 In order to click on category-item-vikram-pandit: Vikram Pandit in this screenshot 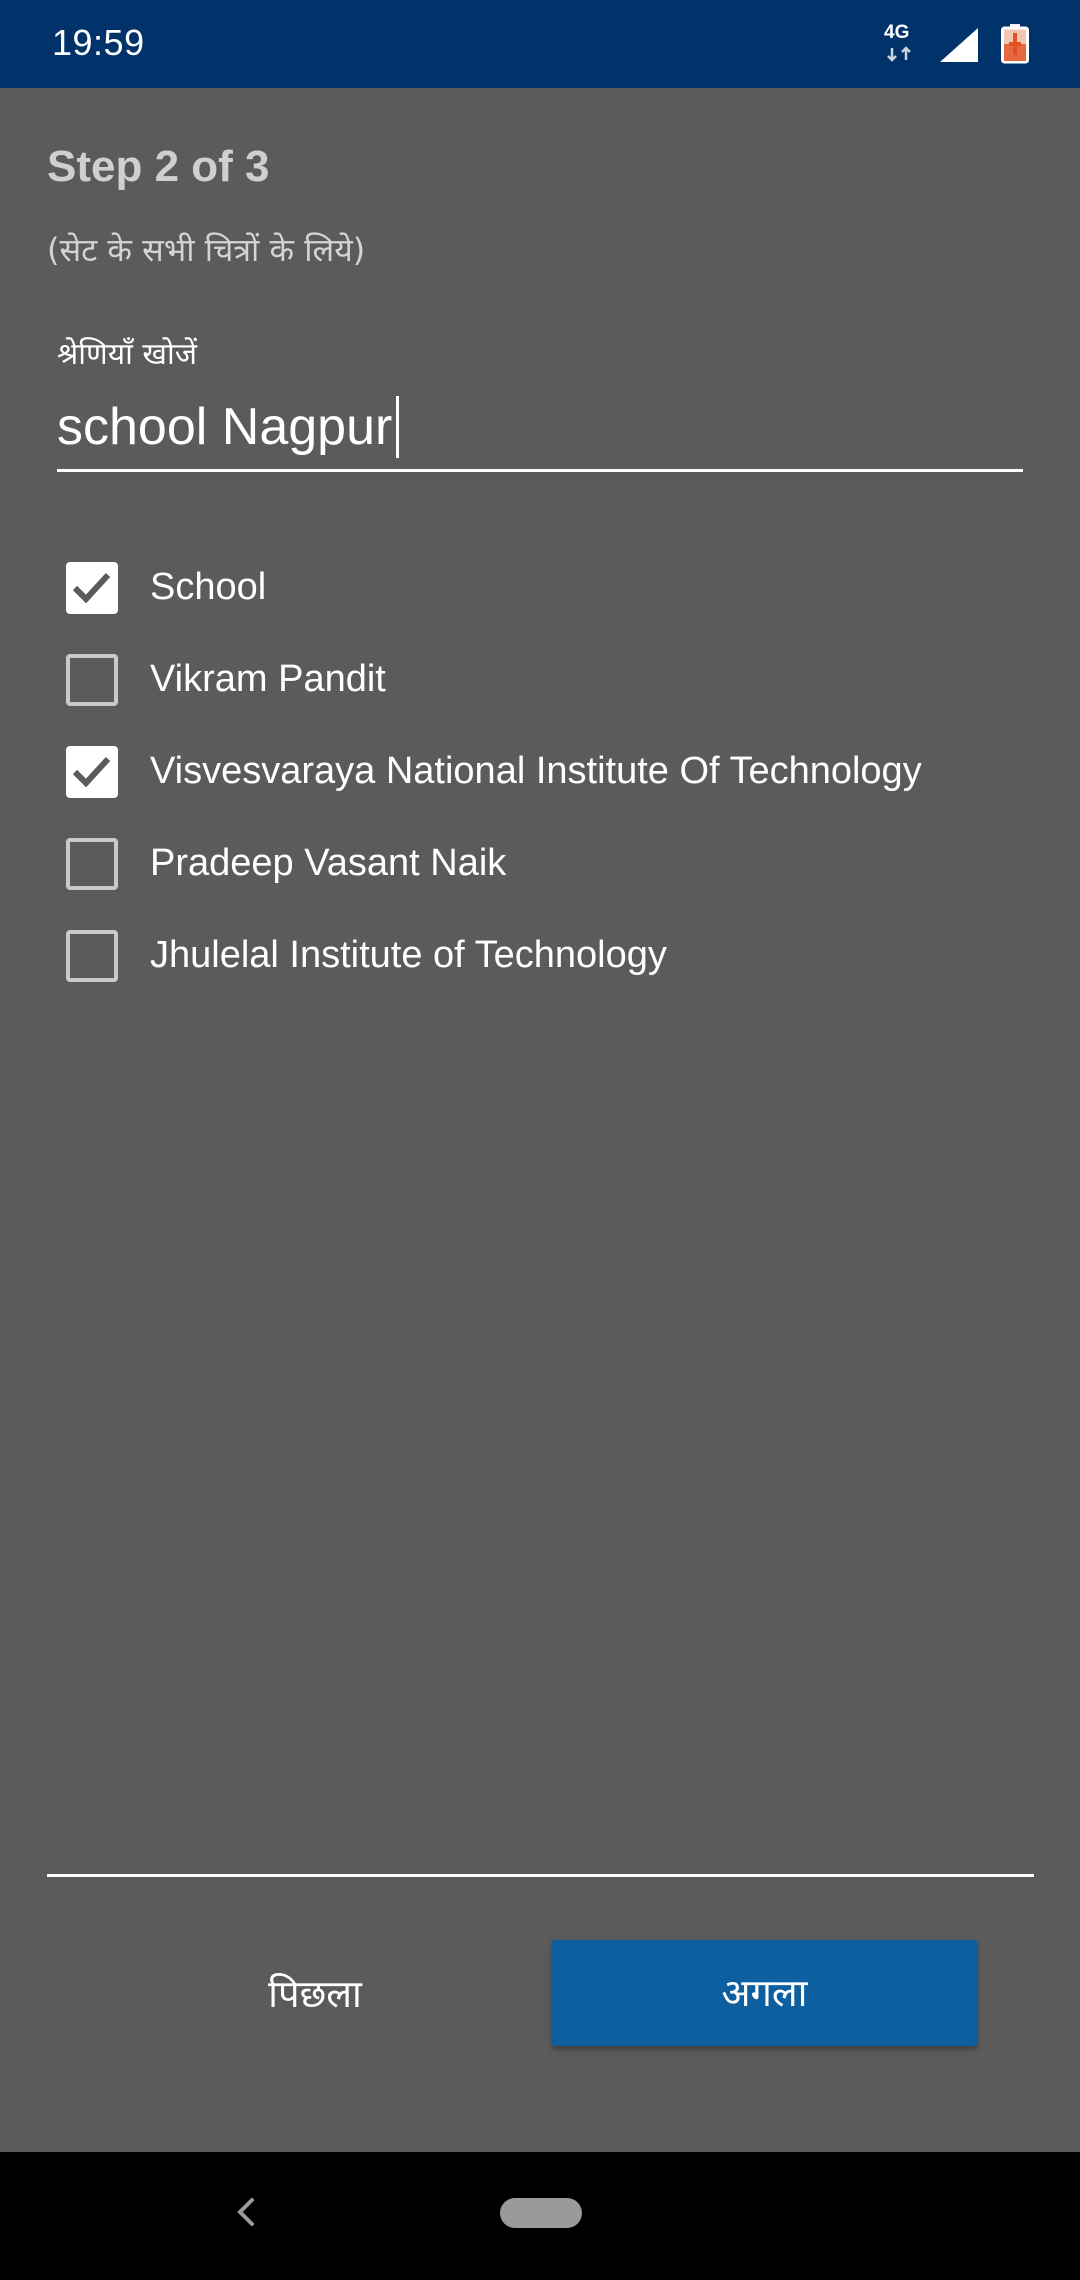, I will do `click(540, 682)`.